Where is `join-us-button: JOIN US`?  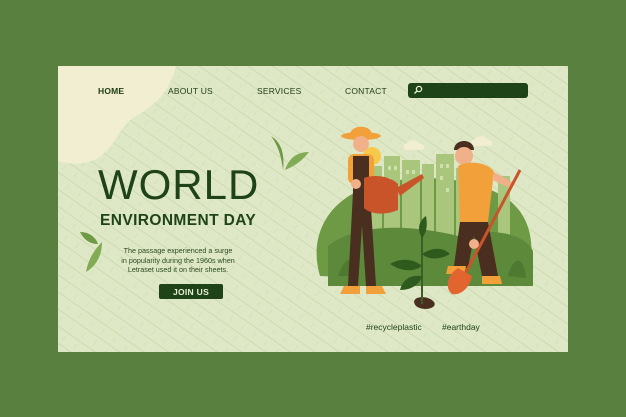 join-us-button: JOIN US is located at coordinates (191, 291).